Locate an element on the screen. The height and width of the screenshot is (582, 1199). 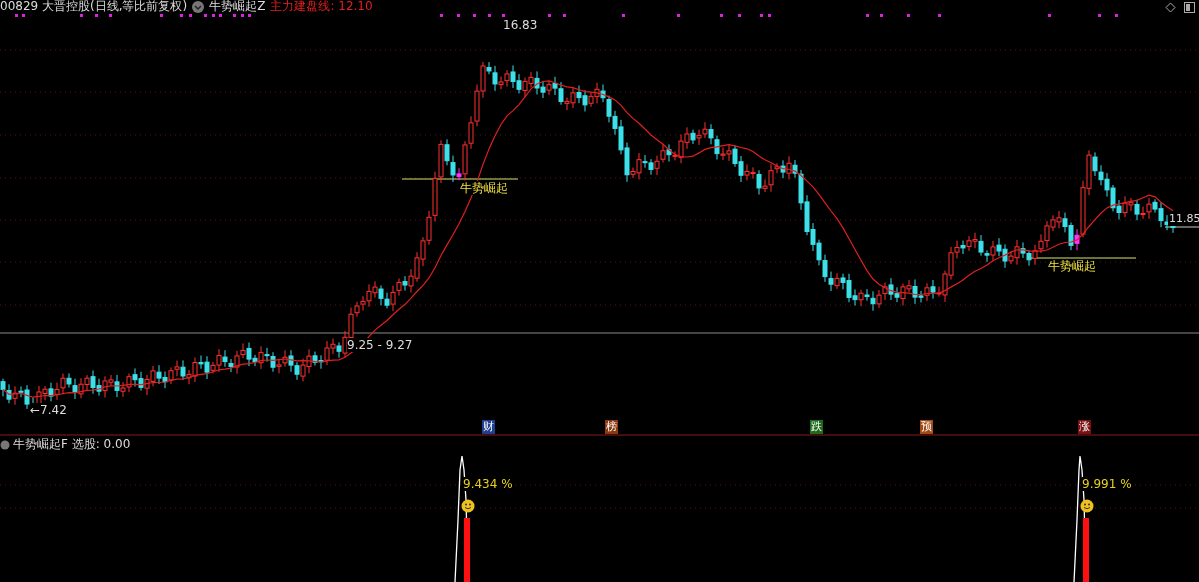
indicator-name: 牛势崛起Z is located at coordinates (237, 7).